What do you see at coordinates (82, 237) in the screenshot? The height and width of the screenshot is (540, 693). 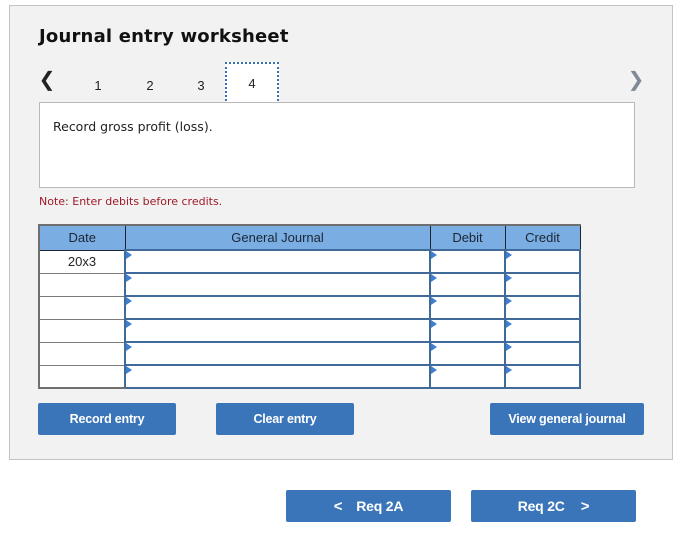 I see `date-header: Date` at bounding box center [82, 237].